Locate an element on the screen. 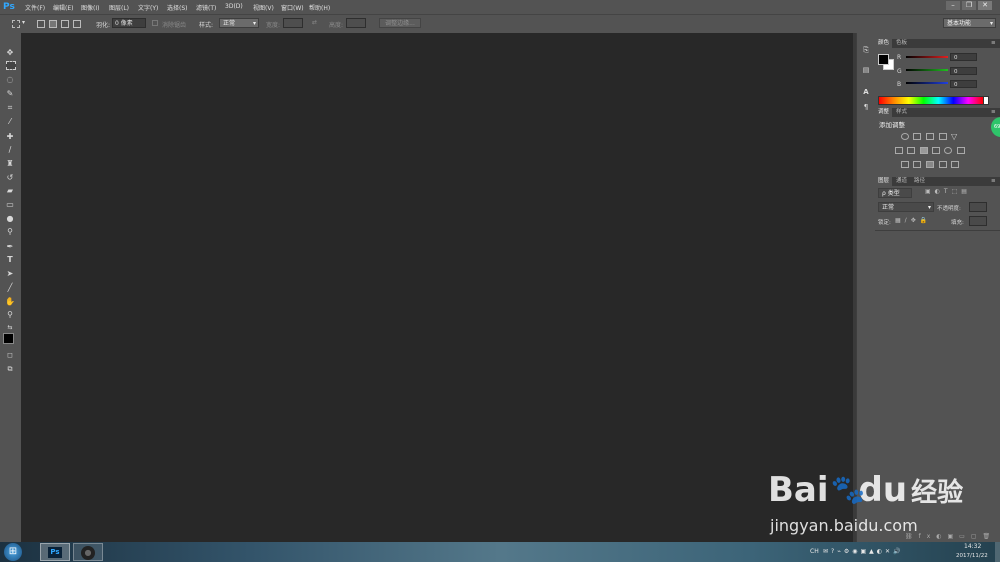 The height and width of the screenshot is (562, 1000). menu-window: 窗口(W) is located at coordinates (292, 7).